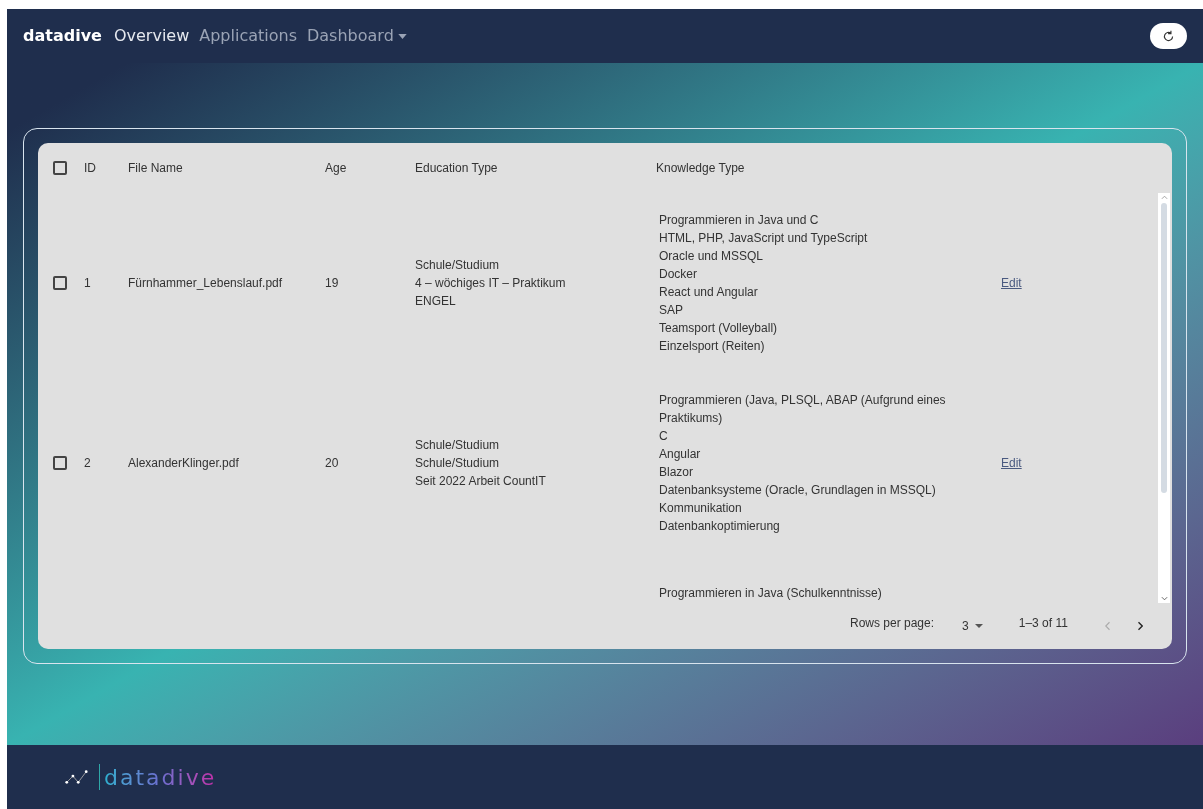 The height and width of the screenshot is (809, 1203). I want to click on nav-link: Overview, so click(151, 36).